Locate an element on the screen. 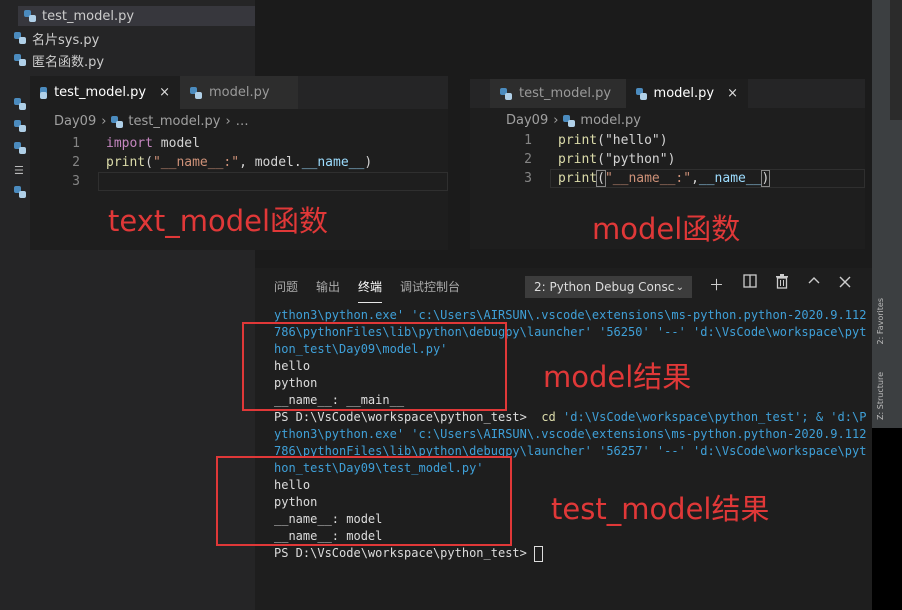 This screenshot has width=902, height=610. favorites-tab: 2: Favorites is located at coordinates (880, 321).